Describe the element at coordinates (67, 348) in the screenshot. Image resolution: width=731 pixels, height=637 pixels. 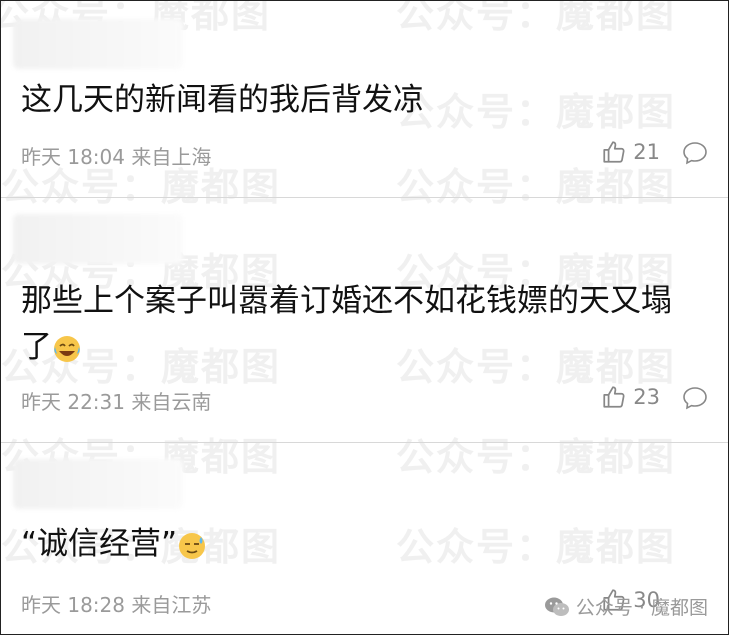
I see `laugh-cry-emoji-icon` at that location.